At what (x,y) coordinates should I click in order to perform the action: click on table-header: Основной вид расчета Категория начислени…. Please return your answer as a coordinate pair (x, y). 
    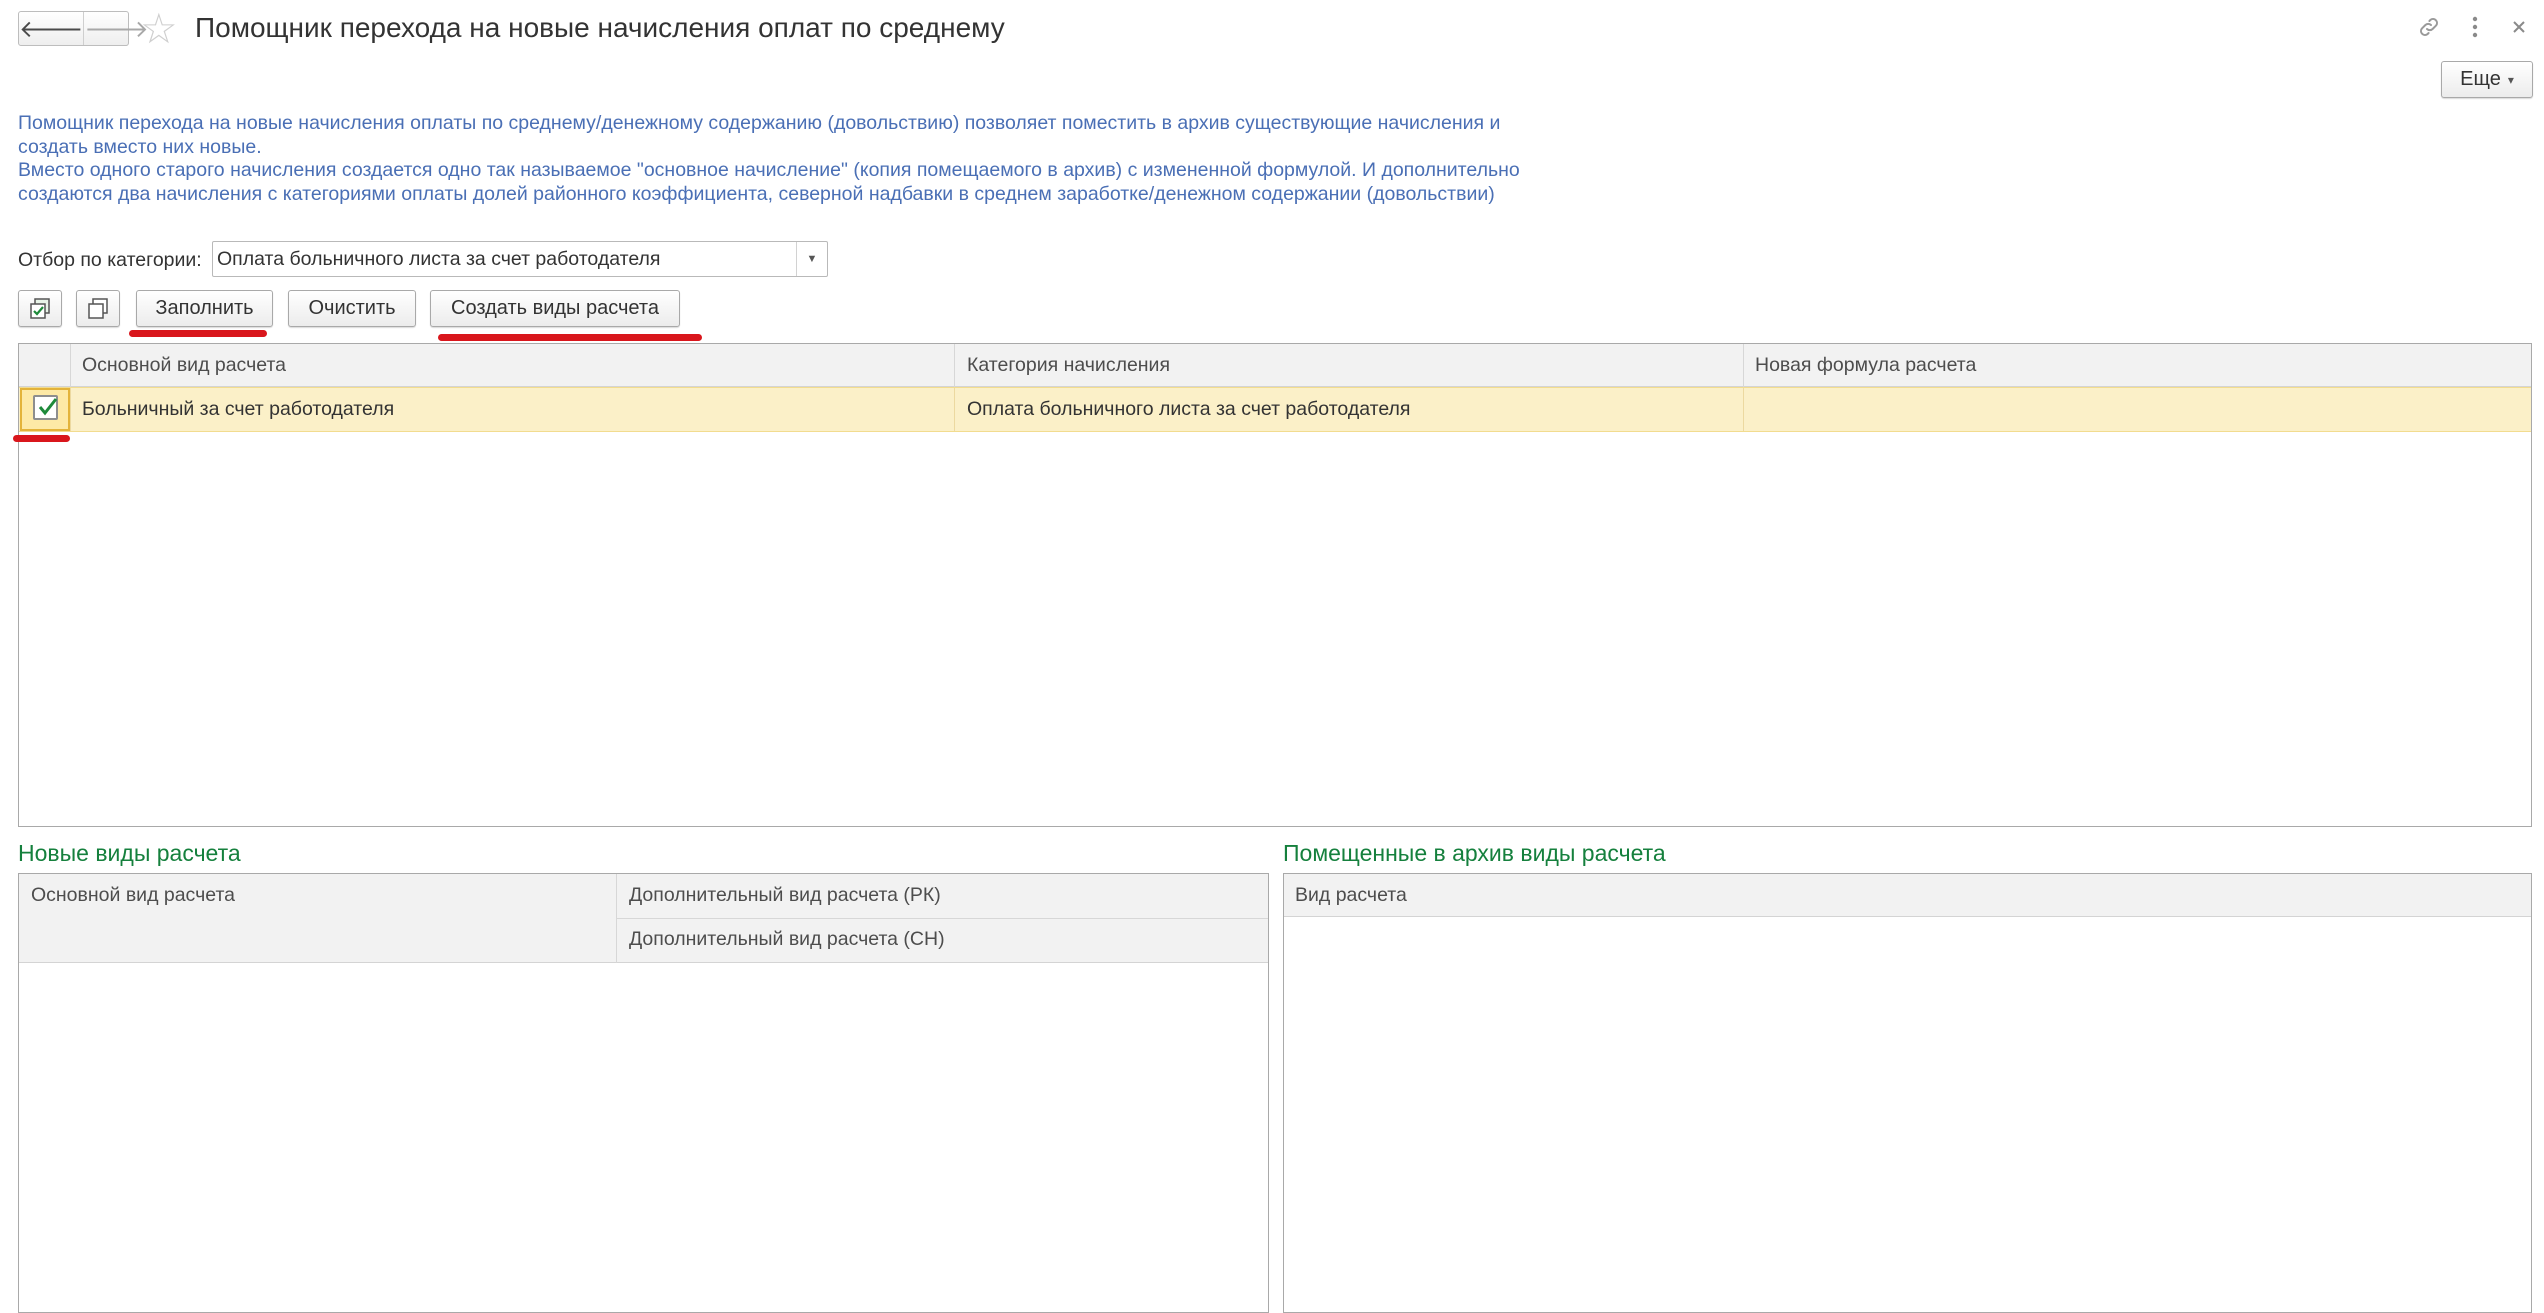
    Looking at the image, I should click on (1275, 365).